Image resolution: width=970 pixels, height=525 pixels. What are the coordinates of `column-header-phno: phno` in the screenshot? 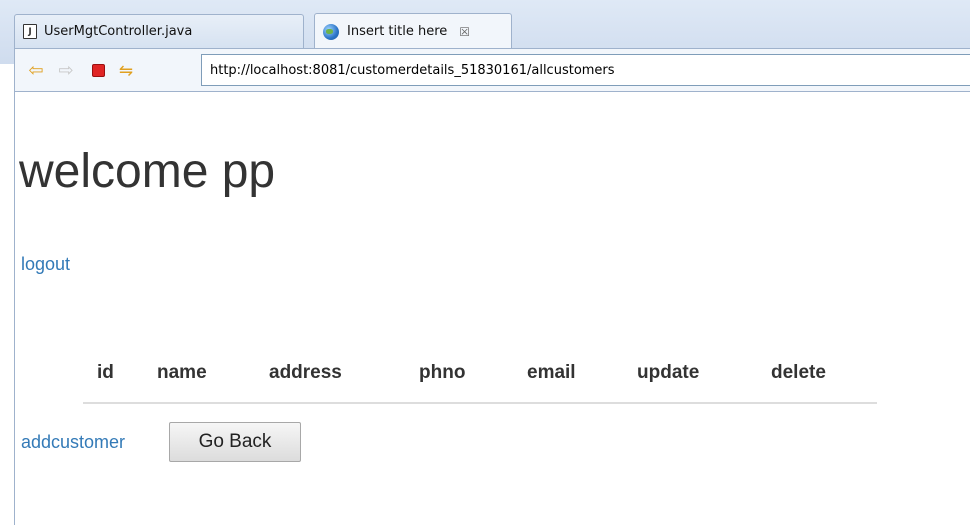 It's located at (442, 372).